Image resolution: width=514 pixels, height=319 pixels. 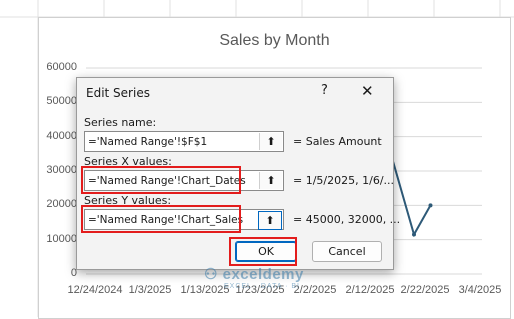 What do you see at coordinates (370, 290) in the screenshot?
I see `x-tick-label: 2/12/2025` at bounding box center [370, 290].